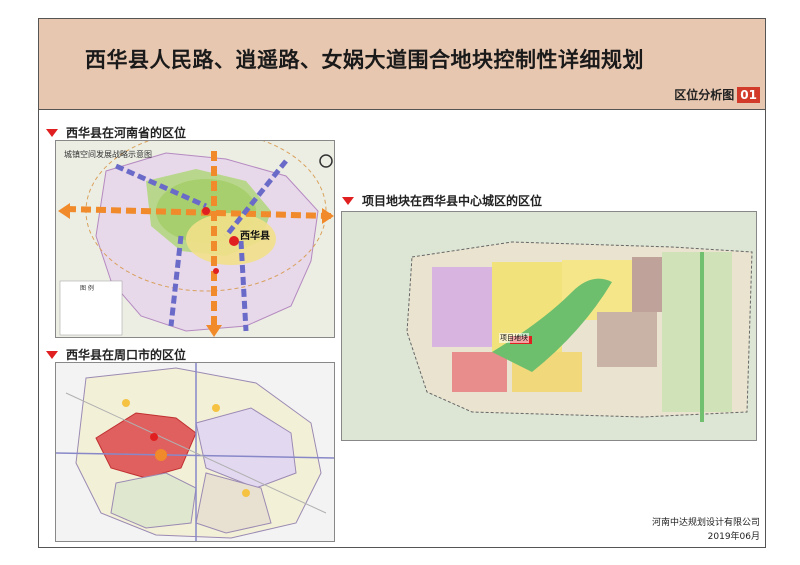 Image resolution: width=800 pixels, height=565 pixels. I want to click on county-label: 西华县, so click(255, 236).